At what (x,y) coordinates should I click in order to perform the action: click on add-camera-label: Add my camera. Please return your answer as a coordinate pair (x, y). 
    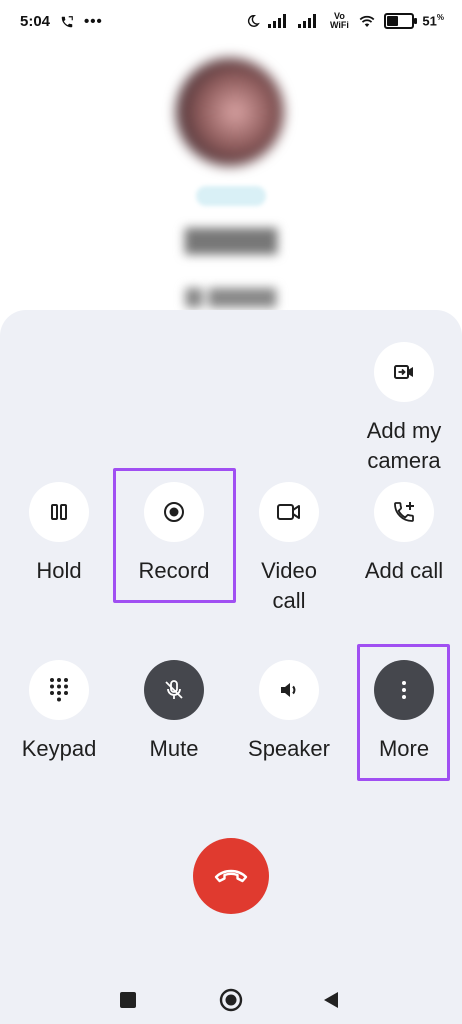
    Looking at the image, I should click on (404, 445).